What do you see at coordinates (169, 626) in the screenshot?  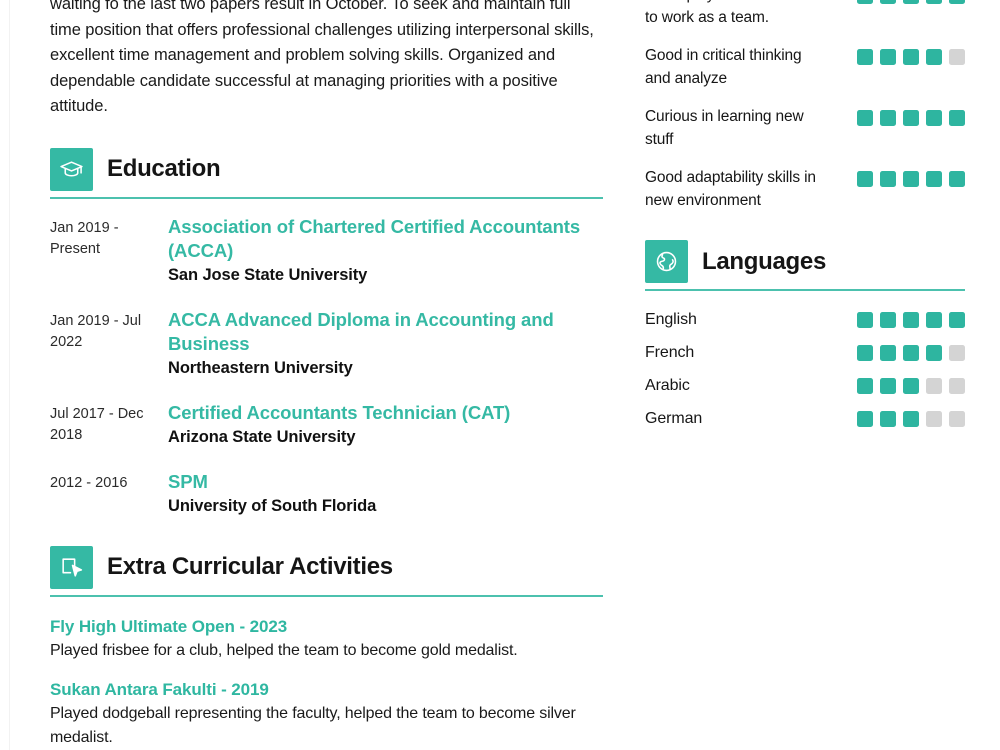 I see `activity-title: Fly High Ultimate Open - 2023` at bounding box center [169, 626].